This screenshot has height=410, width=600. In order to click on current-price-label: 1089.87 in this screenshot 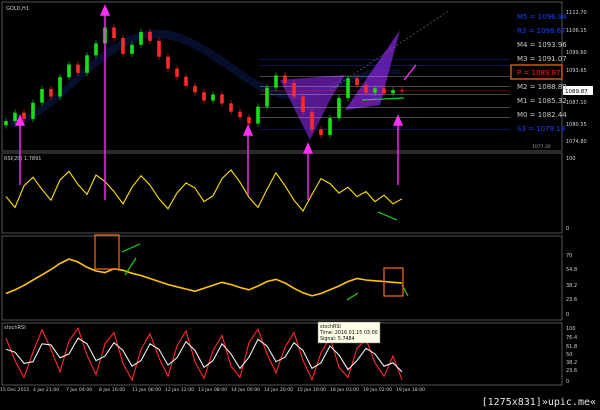, I will do `click(576, 92)`.